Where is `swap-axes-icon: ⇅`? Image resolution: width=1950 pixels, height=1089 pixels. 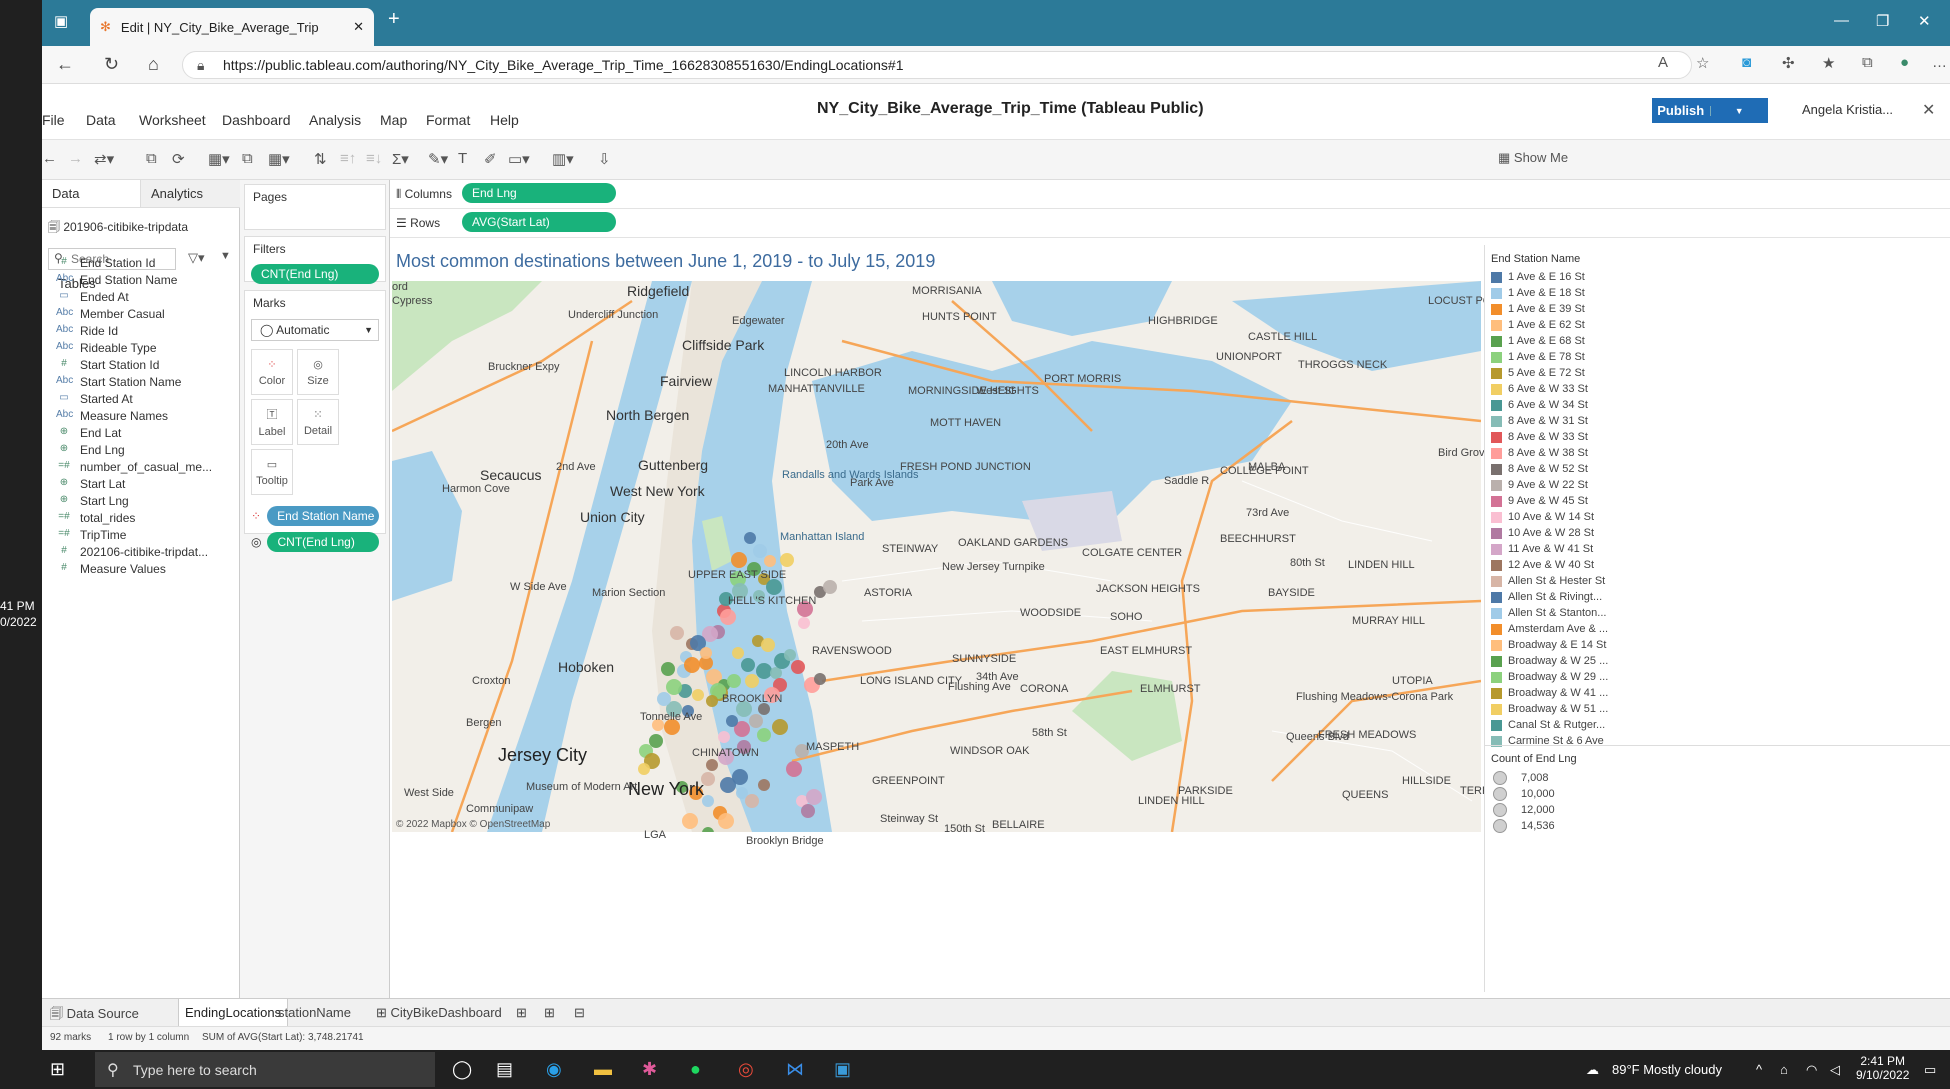
swap-axes-icon: ⇅ is located at coordinates (320, 159).